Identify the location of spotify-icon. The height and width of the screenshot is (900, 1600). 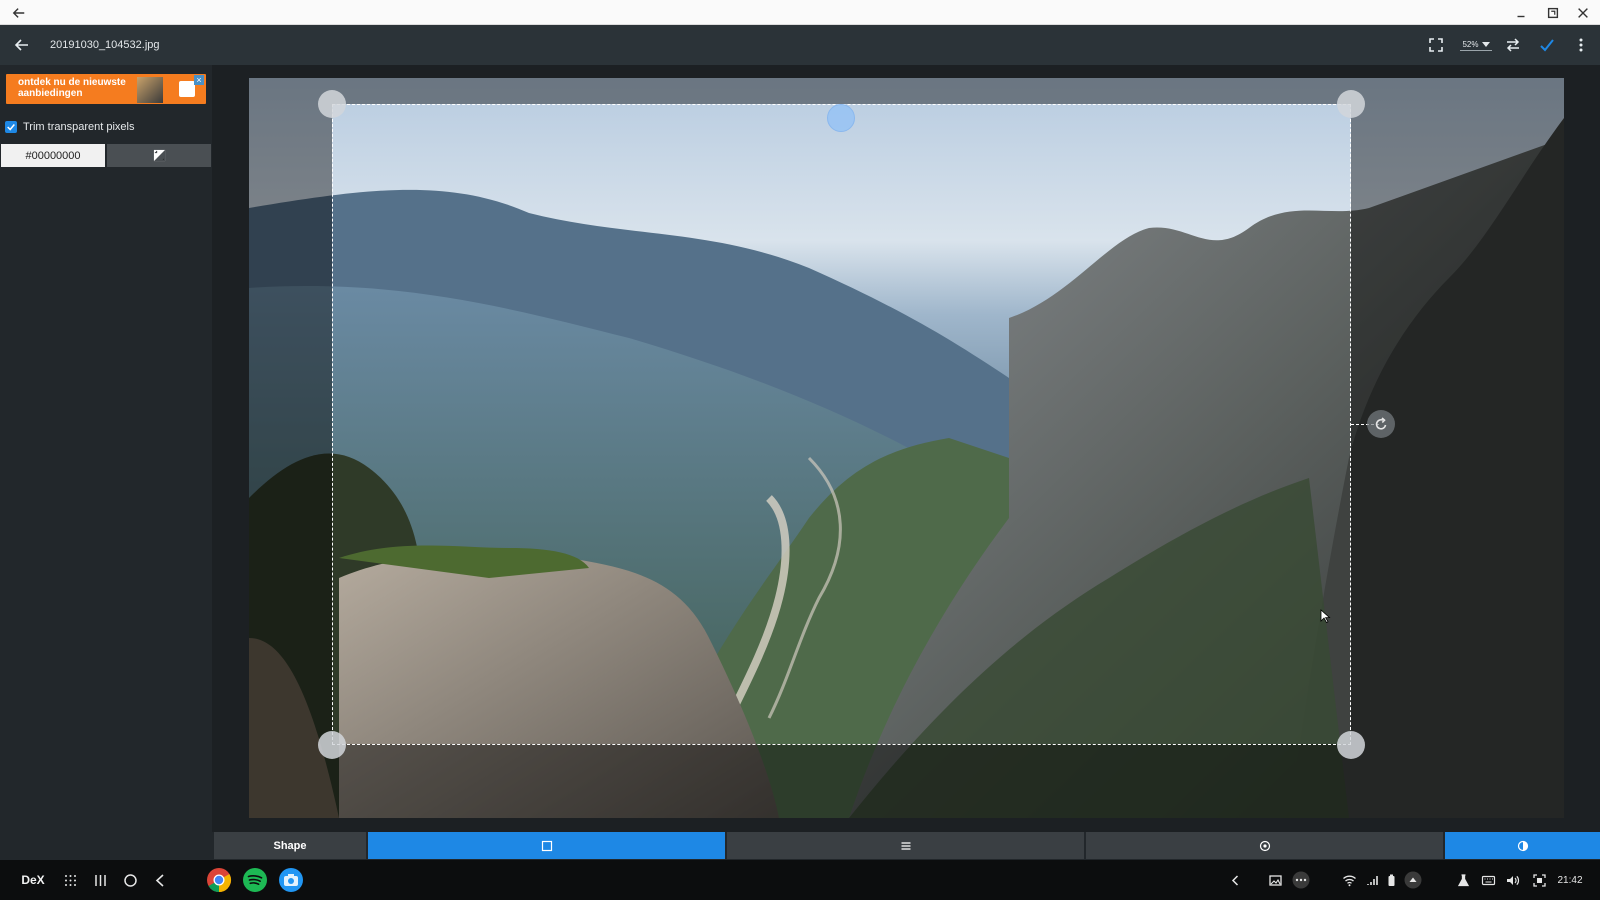
(255, 880).